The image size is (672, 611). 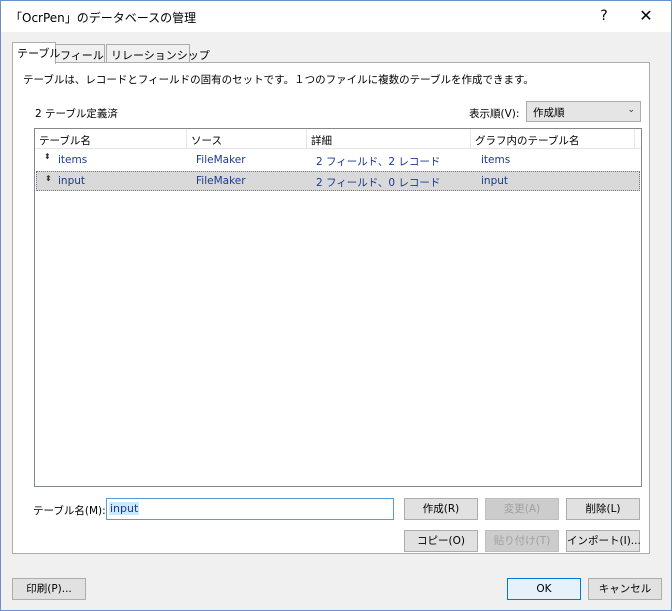 What do you see at coordinates (103, 18) in the screenshot?
I see `dialog-title: 「OcrPen」のデータベースの管理` at bounding box center [103, 18].